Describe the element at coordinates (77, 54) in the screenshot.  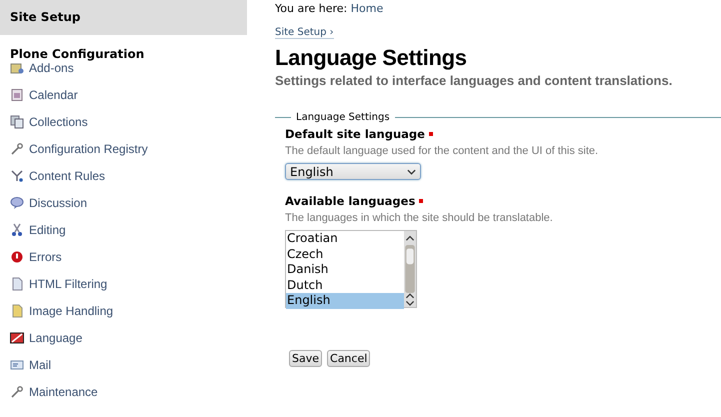
I see `section-heading: Plone Configuration` at that location.